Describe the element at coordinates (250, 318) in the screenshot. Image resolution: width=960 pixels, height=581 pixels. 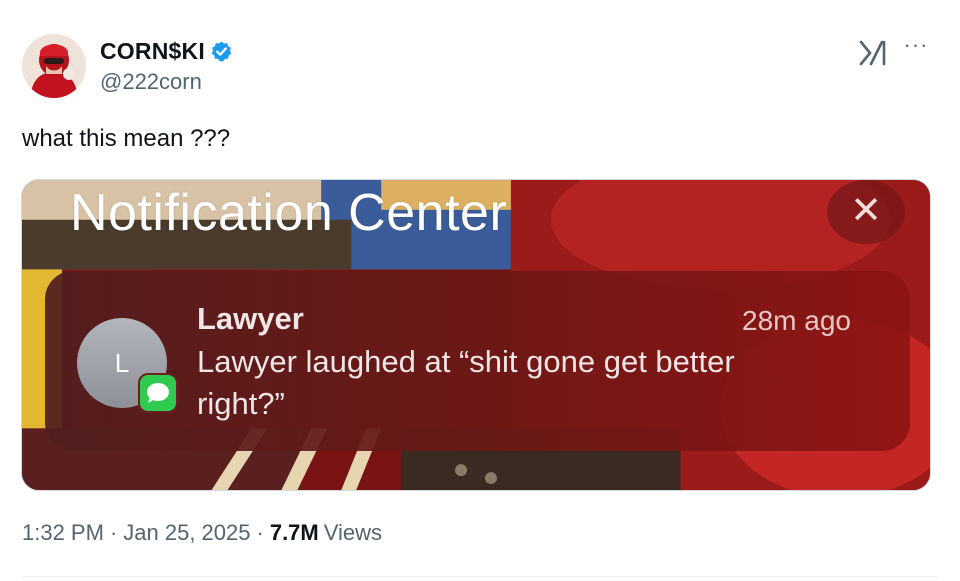
I see `notification-sender: Lawyer` at that location.